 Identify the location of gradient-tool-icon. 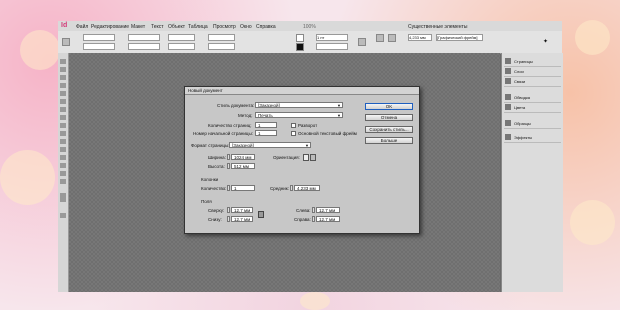
(63, 149).